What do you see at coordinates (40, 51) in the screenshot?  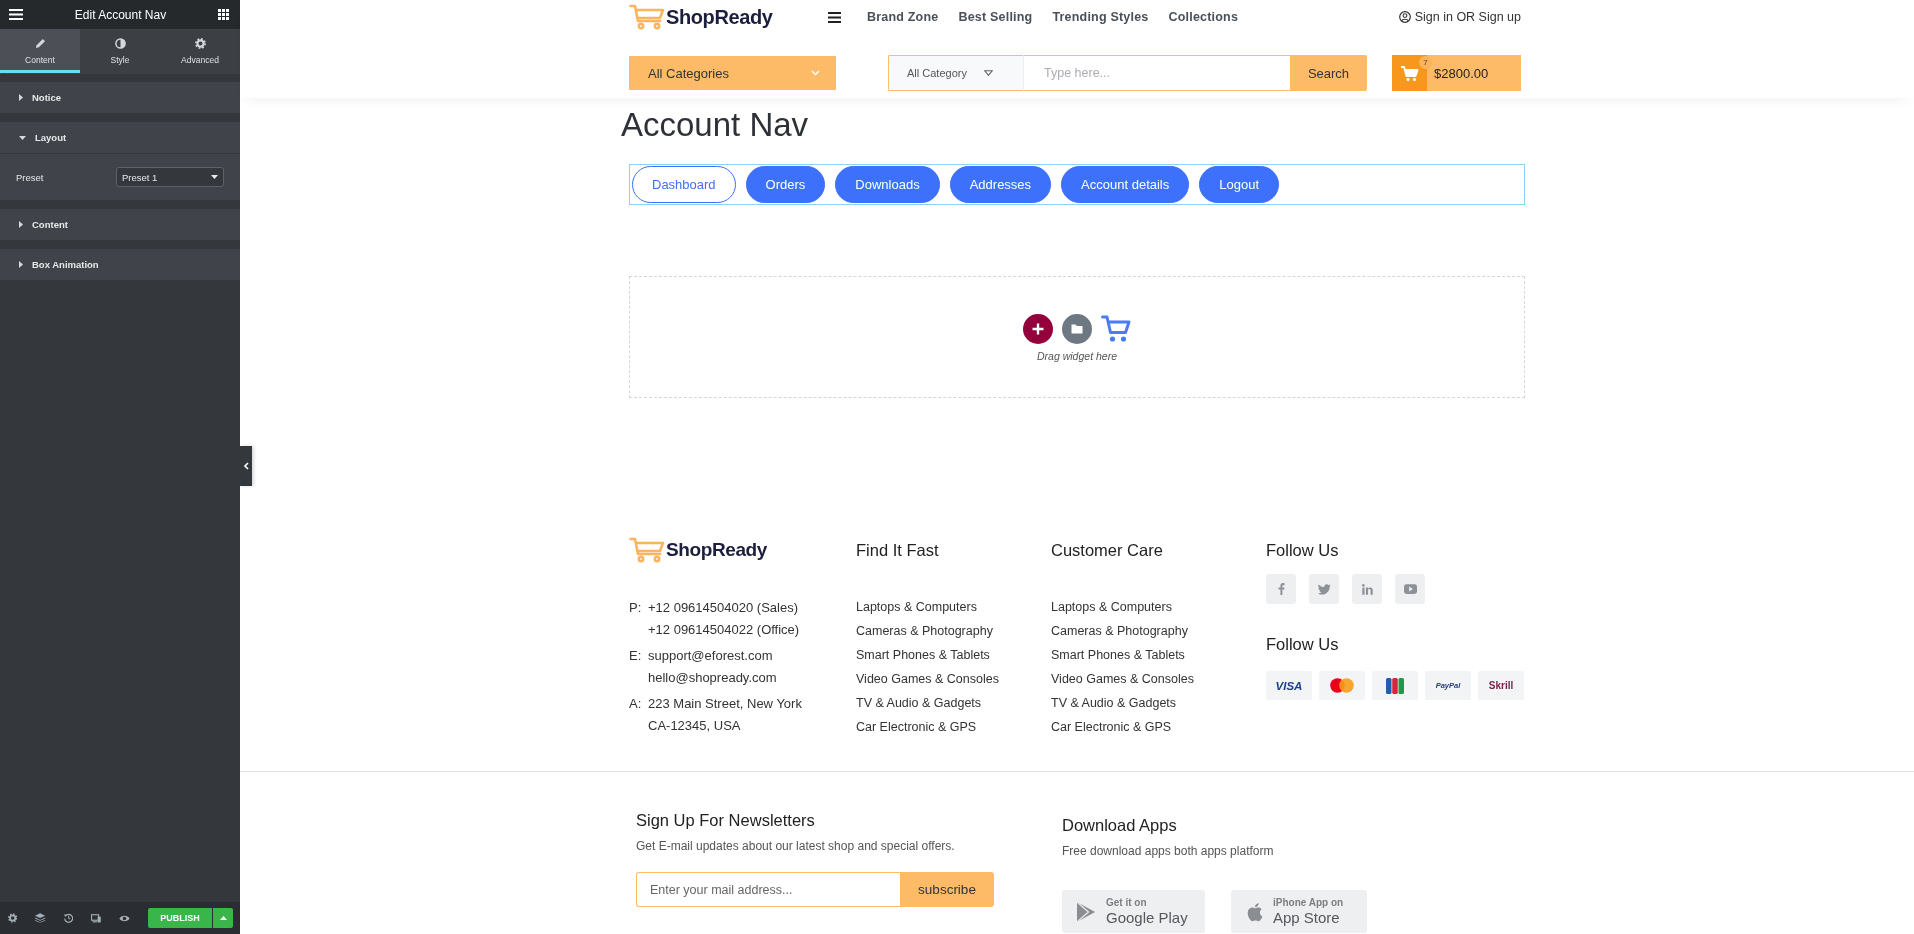 I see `panel-tab: Content` at bounding box center [40, 51].